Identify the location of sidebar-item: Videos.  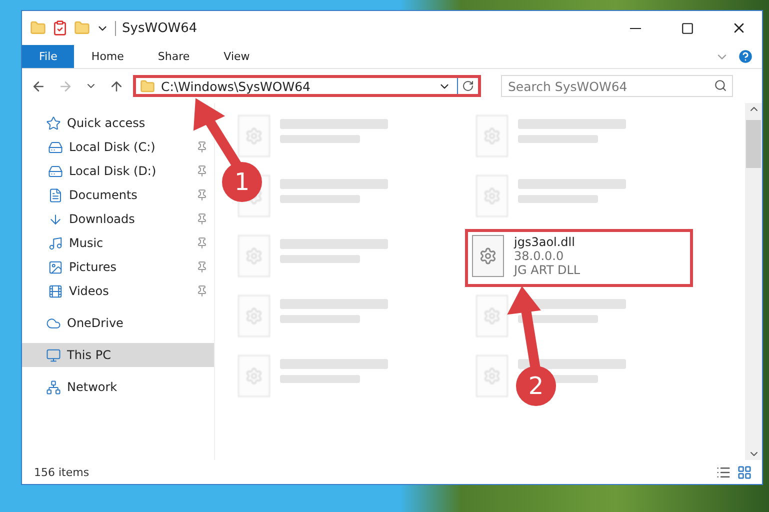
(118, 291).